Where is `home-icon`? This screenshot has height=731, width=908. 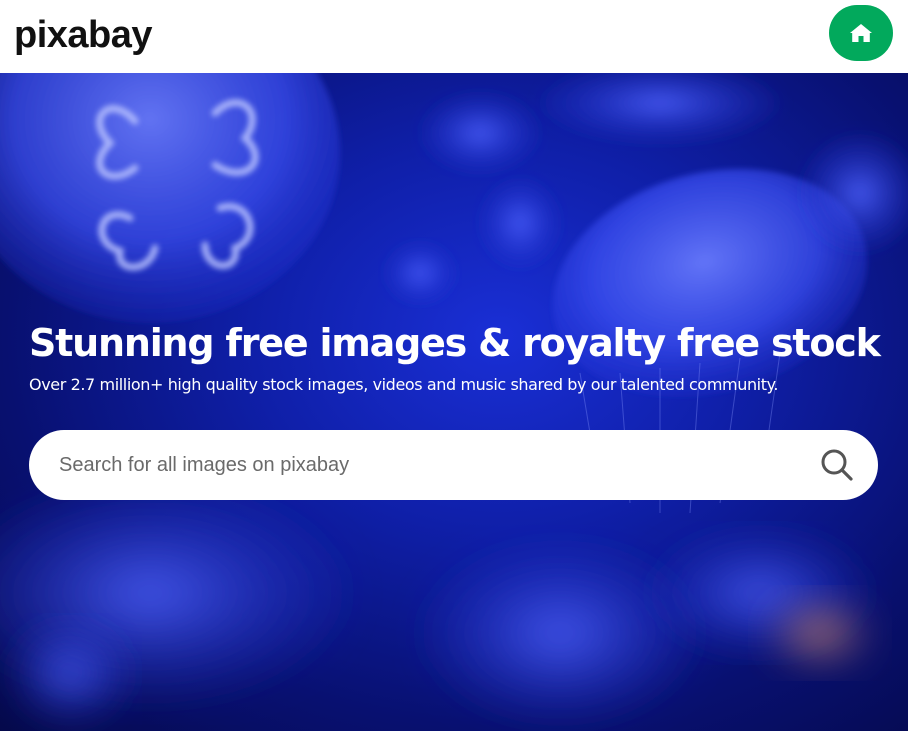
home-icon is located at coordinates (861, 33).